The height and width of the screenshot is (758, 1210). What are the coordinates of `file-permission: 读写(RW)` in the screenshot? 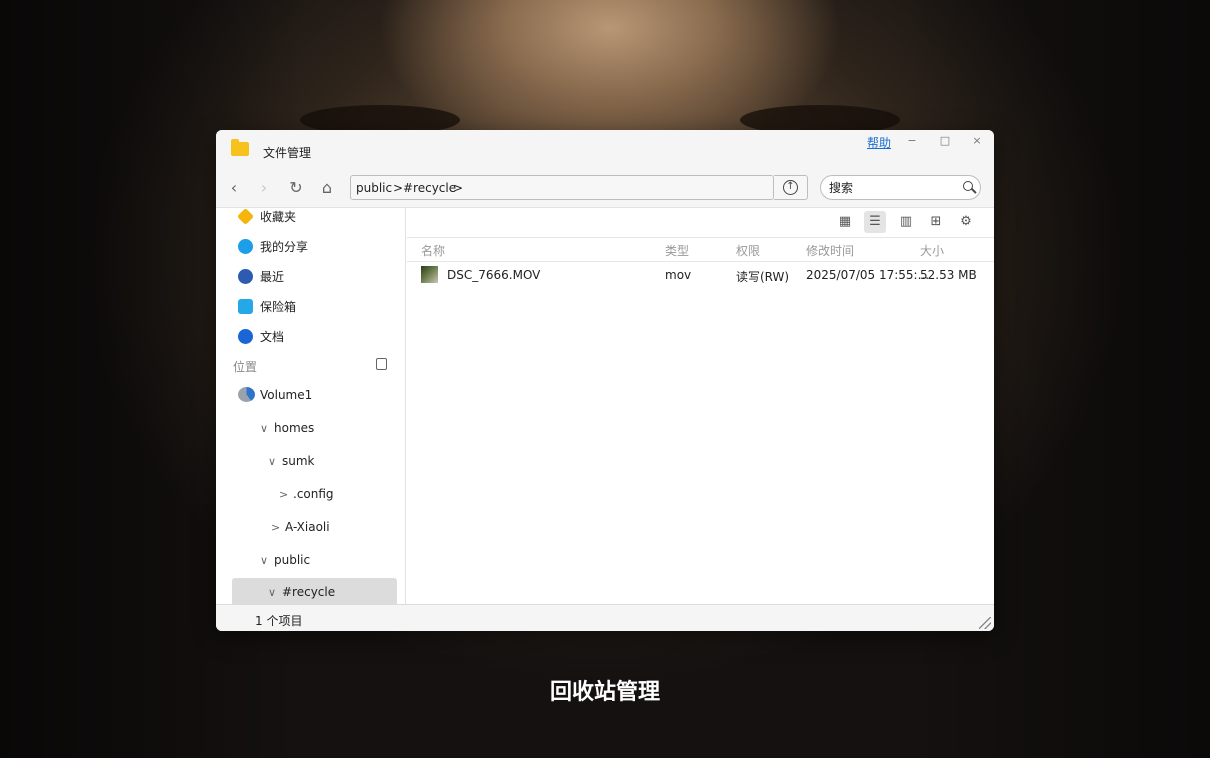 It's located at (763, 277).